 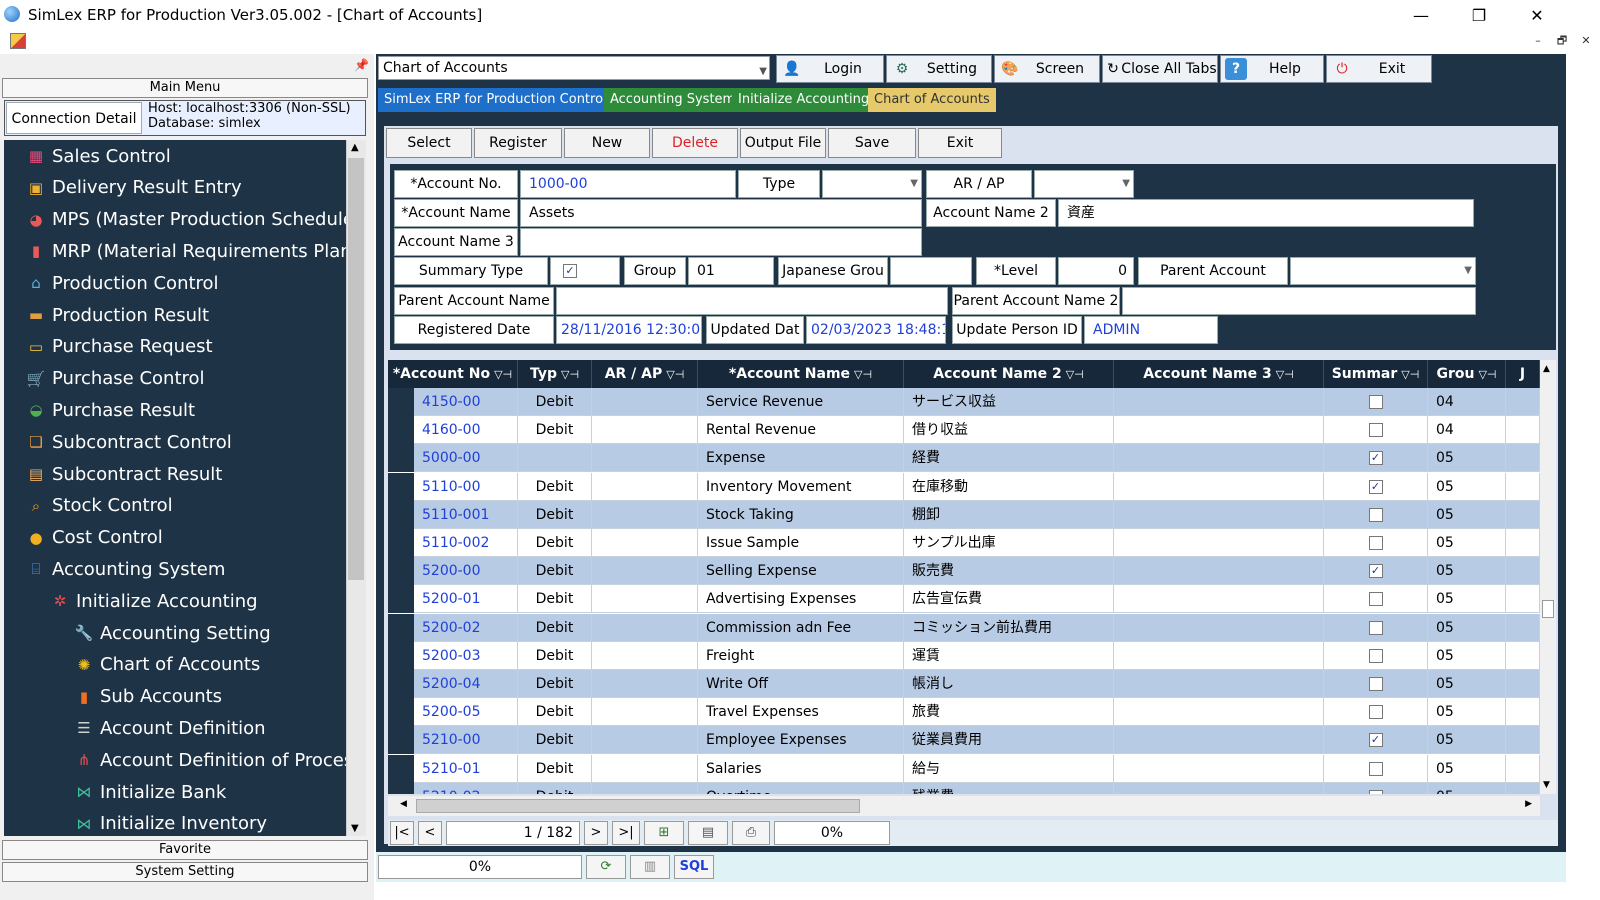 What do you see at coordinates (964, 740) in the screenshot?
I see `table-row: 5210-00 Debit Employee Expenses 従業員費用 ✓ 05` at bounding box center [964, 740].